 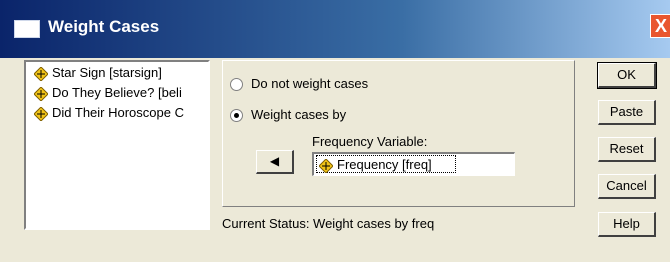 I want to click on frequency-variable-text: Frequency [freq], so click(x=384, y=164).